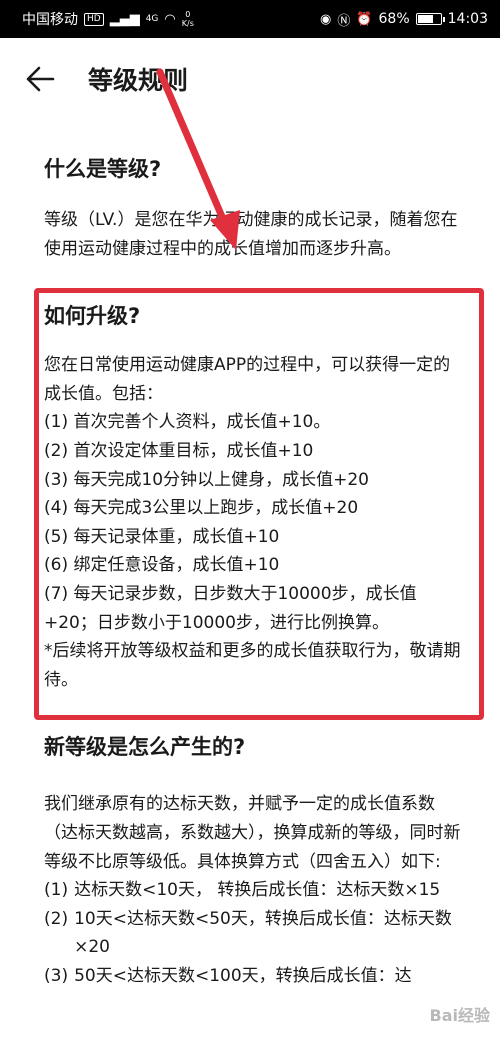 This screenshot has width=500, height=1038. What do you see at coordinates (425, 19) in the screenshot?
I see `battery-fill` at bounding box center [425, 19].